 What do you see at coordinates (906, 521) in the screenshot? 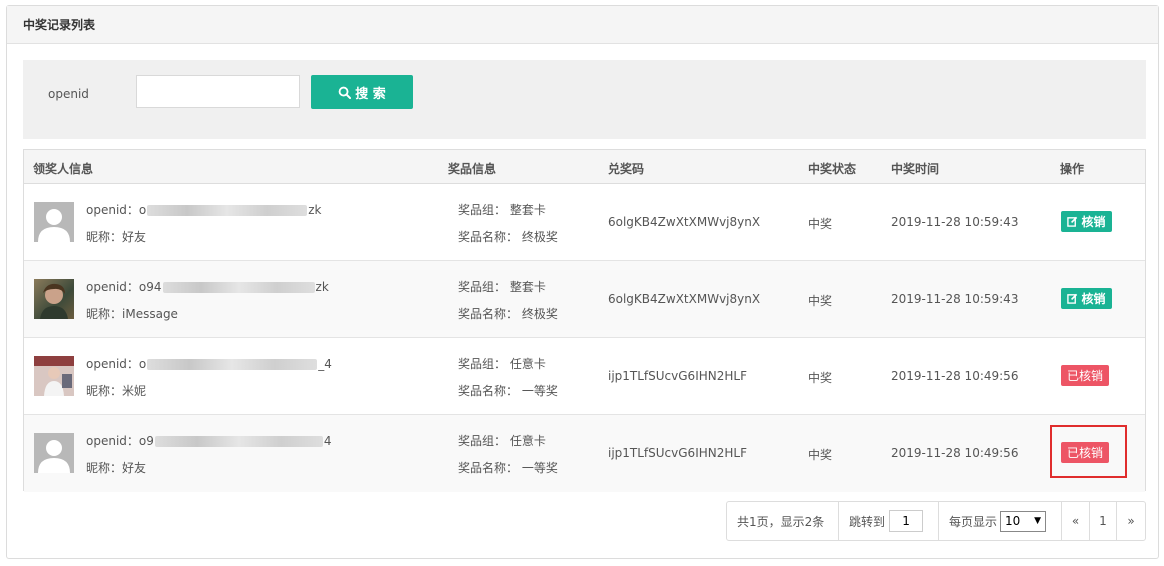
I see `jump-page-input` at bounding box center [906, 521].